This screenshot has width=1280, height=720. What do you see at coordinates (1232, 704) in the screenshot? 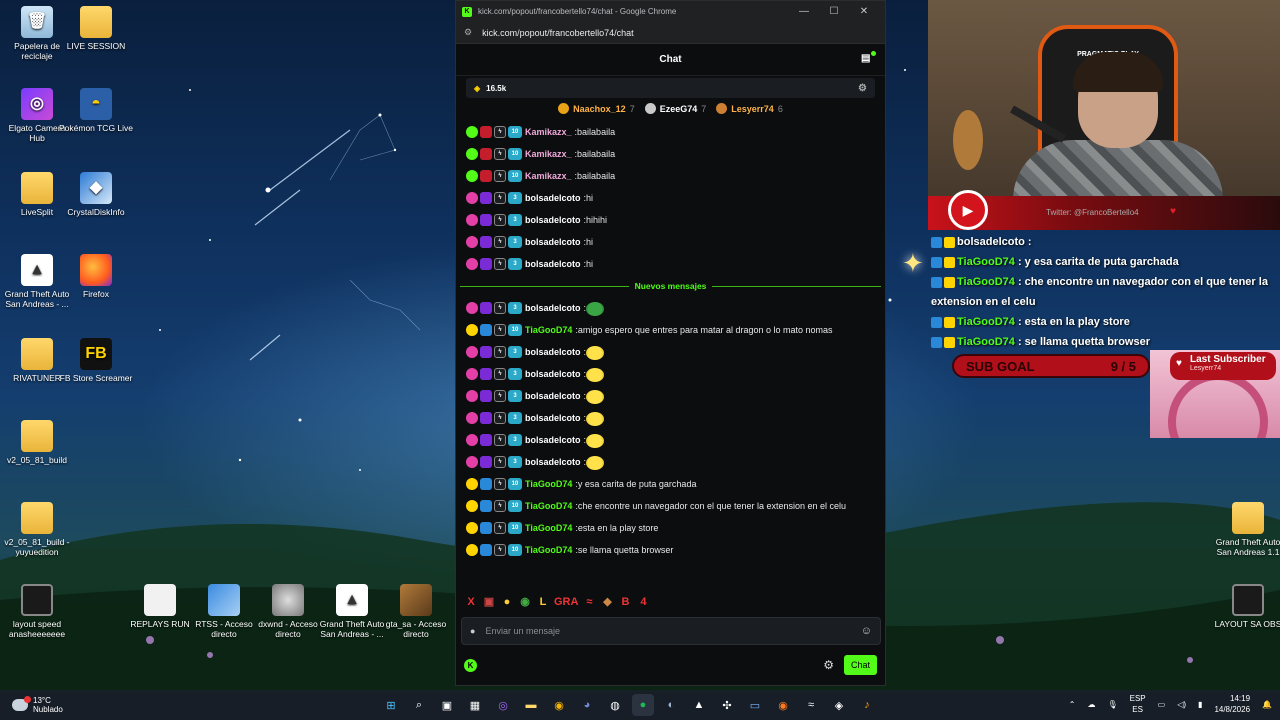
I see `clock: 14:19 14/8/2026` at bounding box center [1232, 704].